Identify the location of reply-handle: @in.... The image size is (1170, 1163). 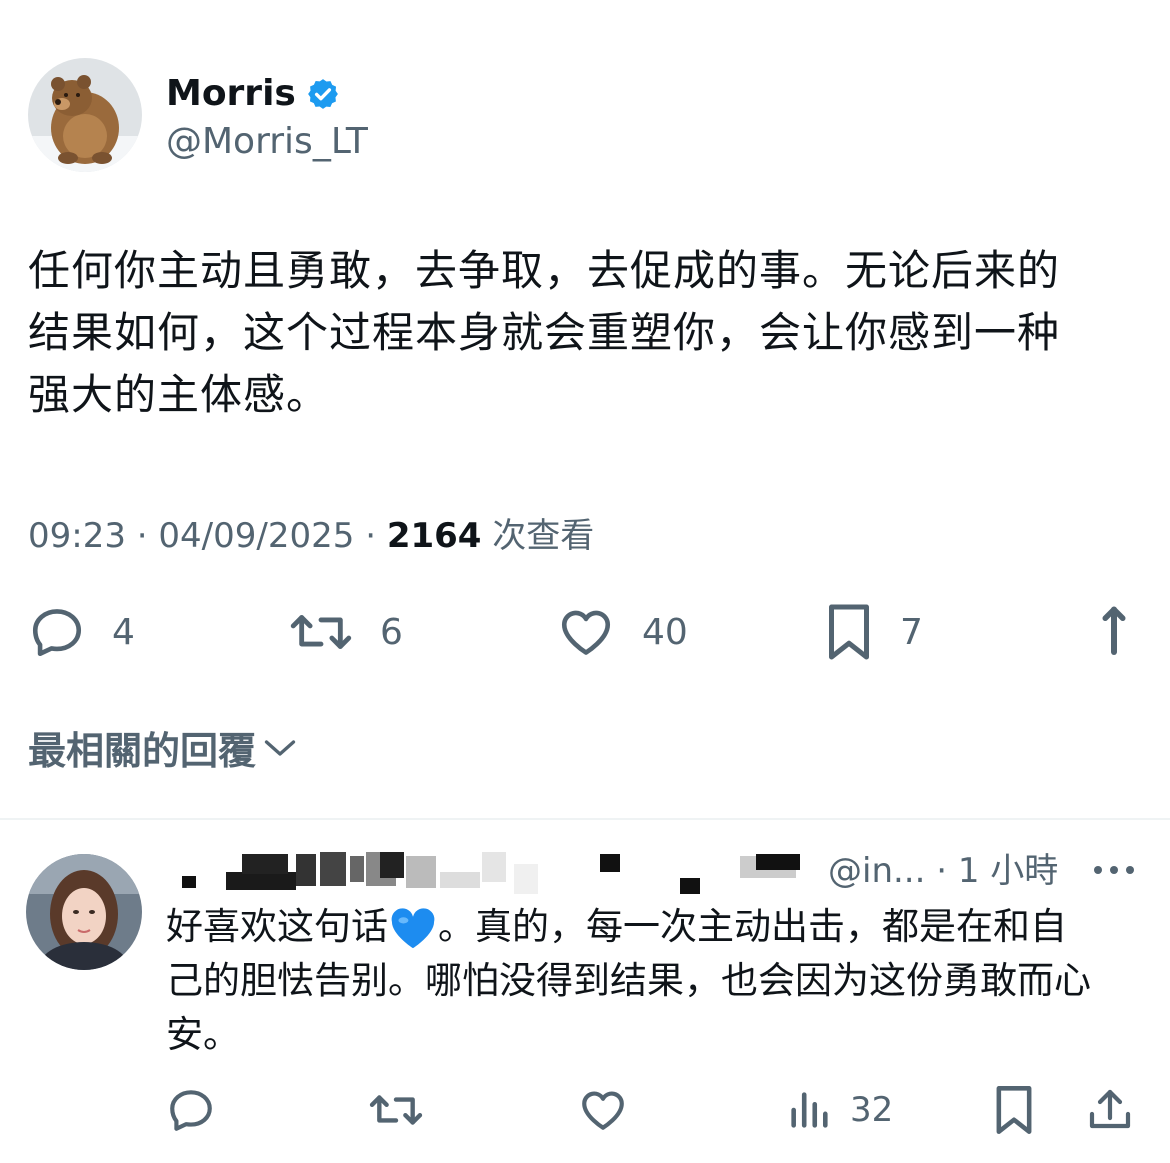
(876, 871).